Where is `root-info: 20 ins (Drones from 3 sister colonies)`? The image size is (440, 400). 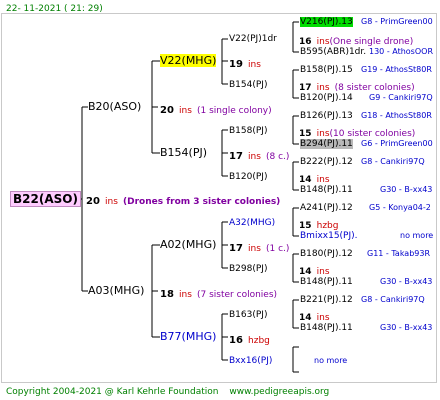
root-info: 20 ins (Drones from 3 sister colonies) is located at coordinates (183, 200).